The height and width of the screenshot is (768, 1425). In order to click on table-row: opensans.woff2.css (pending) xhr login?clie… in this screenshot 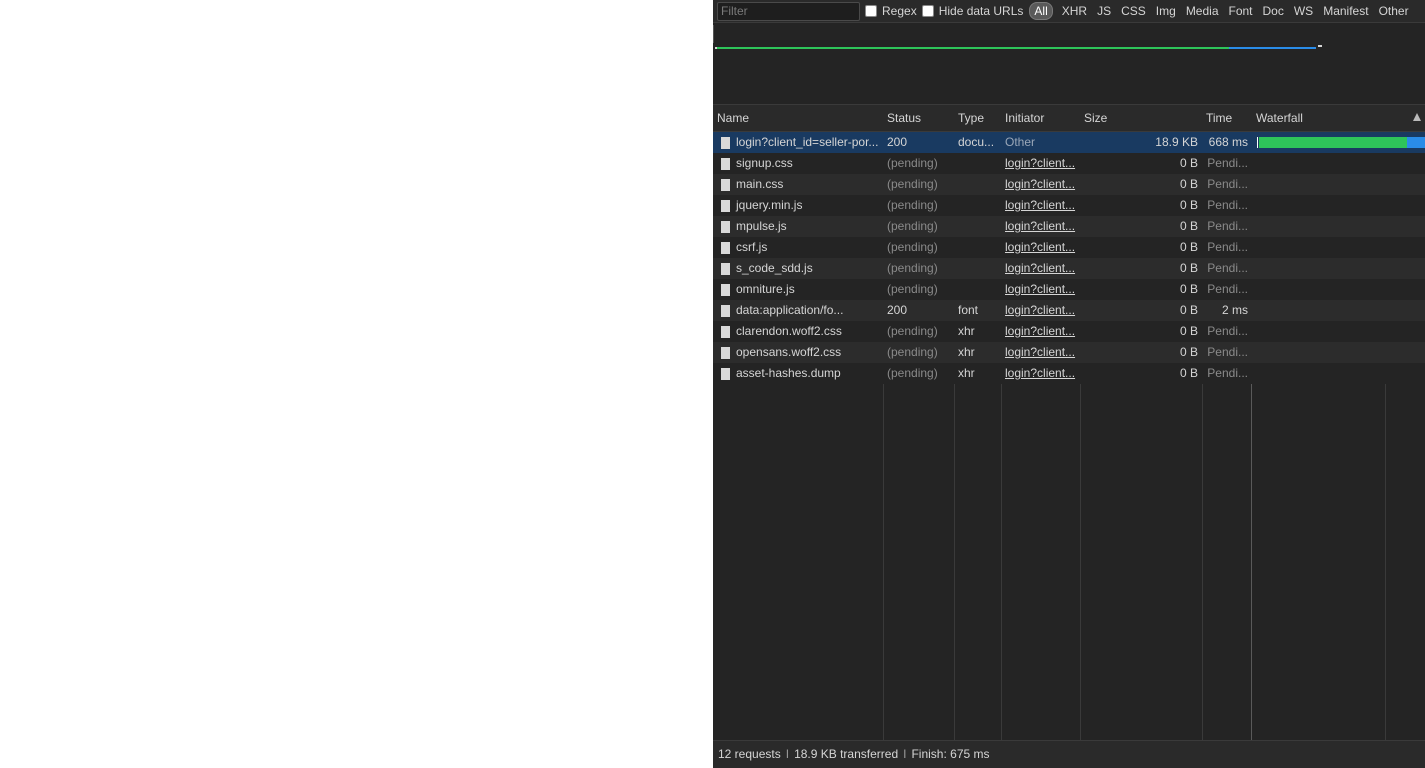, I will do `click(1069, 352)`.